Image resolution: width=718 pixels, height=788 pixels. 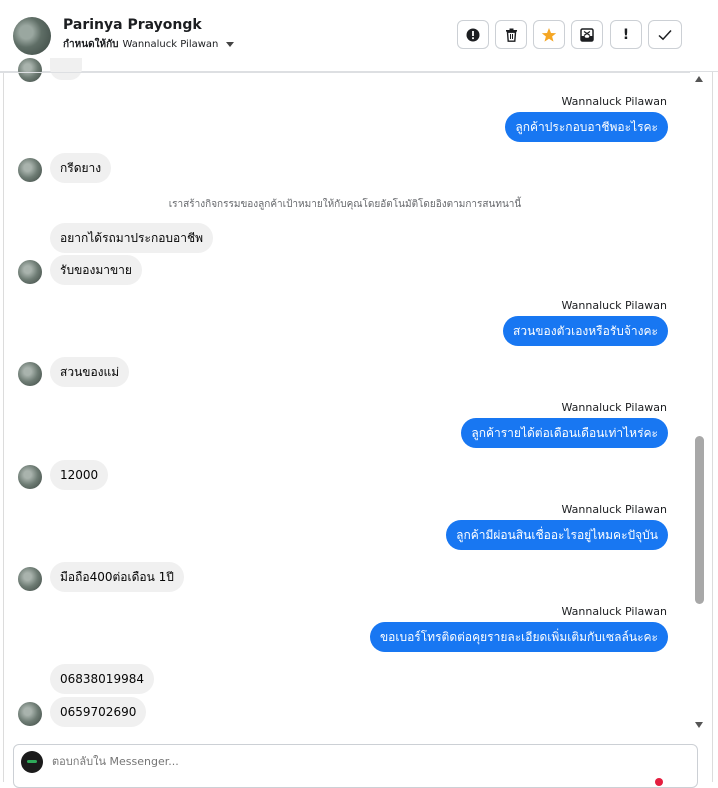 I want to click on message-bubble-incoming: 0659702690, so click(x=98, y=712).